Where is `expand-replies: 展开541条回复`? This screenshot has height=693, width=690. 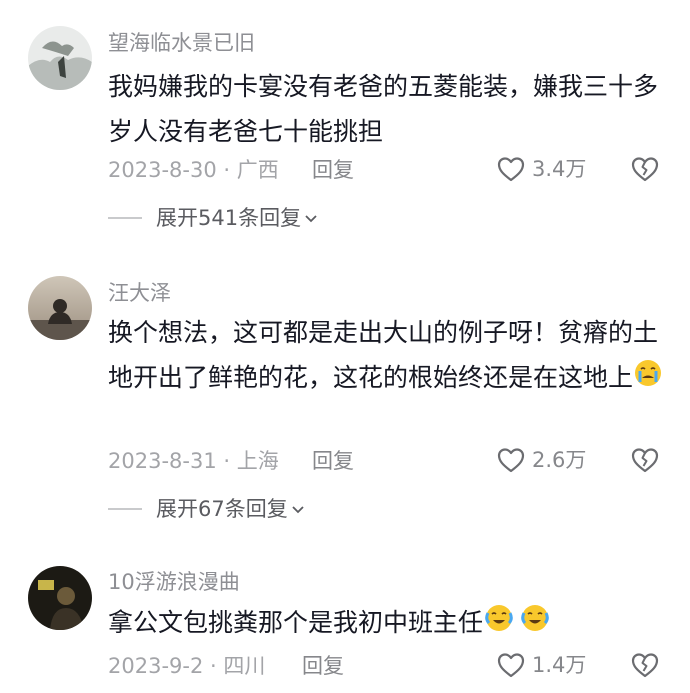
expand-replies: 展开541条回复 is located at coordinates (213, 218).